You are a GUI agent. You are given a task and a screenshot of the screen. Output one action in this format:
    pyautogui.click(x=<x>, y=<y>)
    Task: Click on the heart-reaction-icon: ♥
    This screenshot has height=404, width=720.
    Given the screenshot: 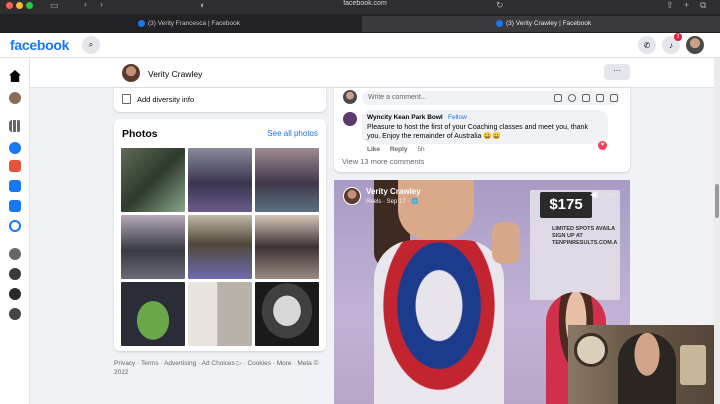 What is the action you would take?
    pyautogui.click(x=602, y=145)
    